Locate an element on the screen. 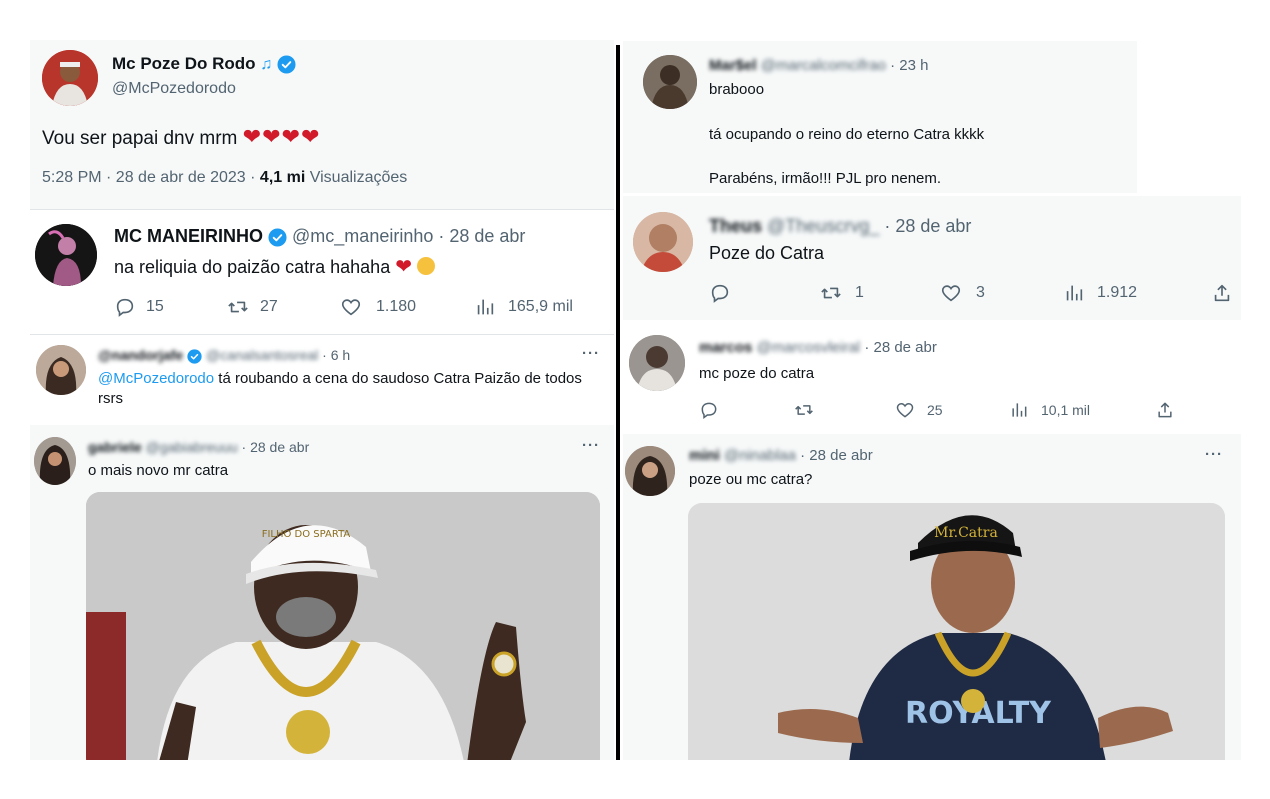 This screenshot has height=799, width=1270. attached-photo-catra: FILHO DO SPARTA is located at coordinates (343, 626).